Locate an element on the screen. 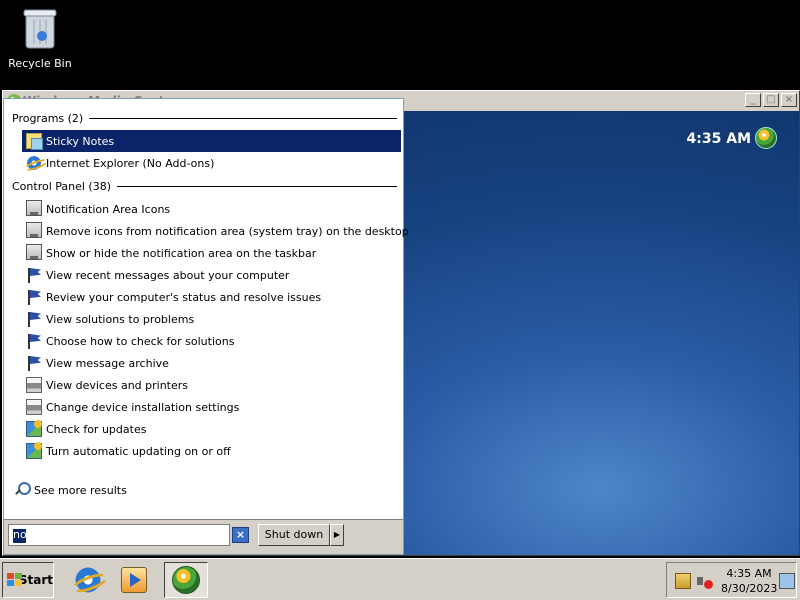  minimize-button: _ is located at coordinates (753, 100).